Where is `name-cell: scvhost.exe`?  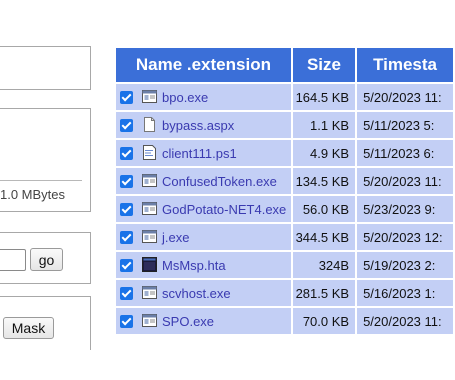
name-cell: scvhost.exe is located at coordinates (203, 293).